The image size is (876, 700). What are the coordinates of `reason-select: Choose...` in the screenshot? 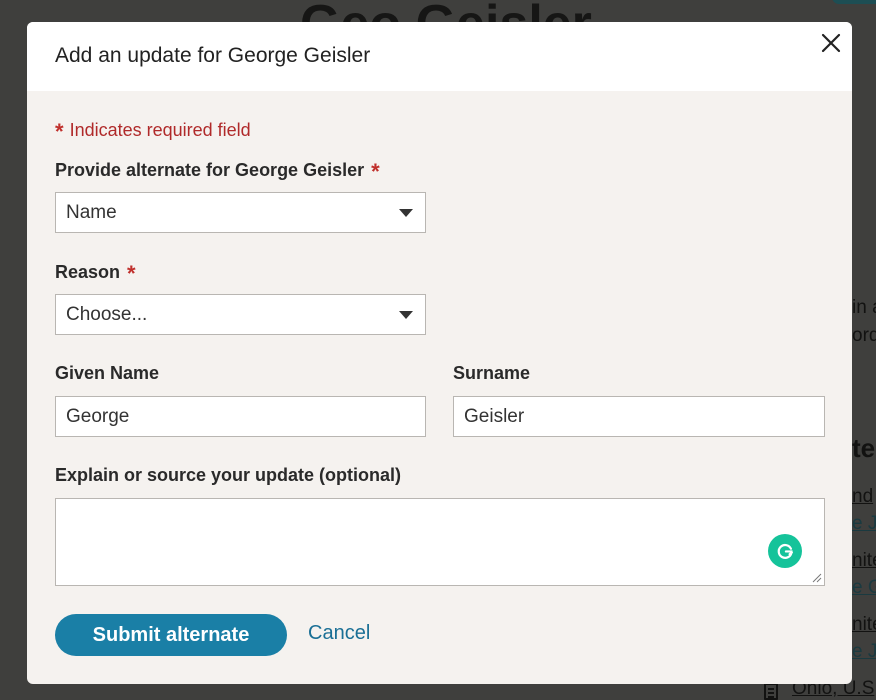 It's located at (240, 314).